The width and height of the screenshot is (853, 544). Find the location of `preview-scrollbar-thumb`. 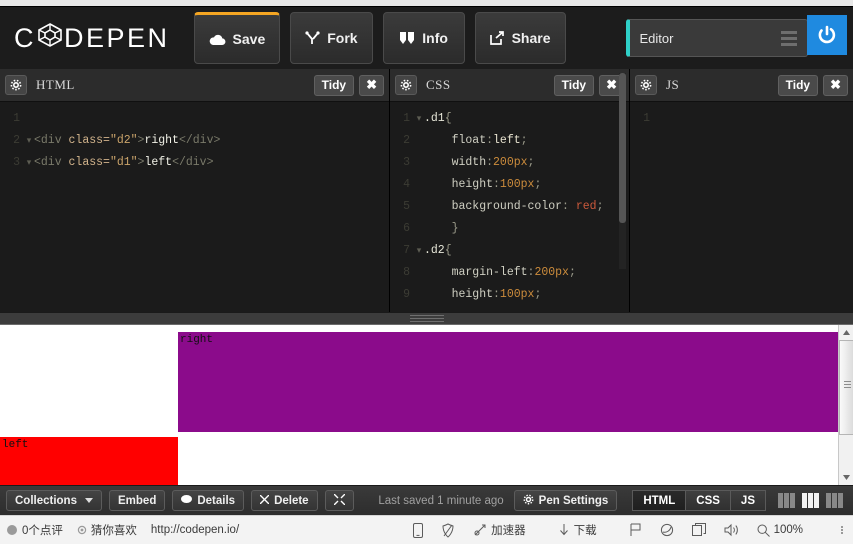

preview-scrollbar-thumb is located at coordinates (846, 387).